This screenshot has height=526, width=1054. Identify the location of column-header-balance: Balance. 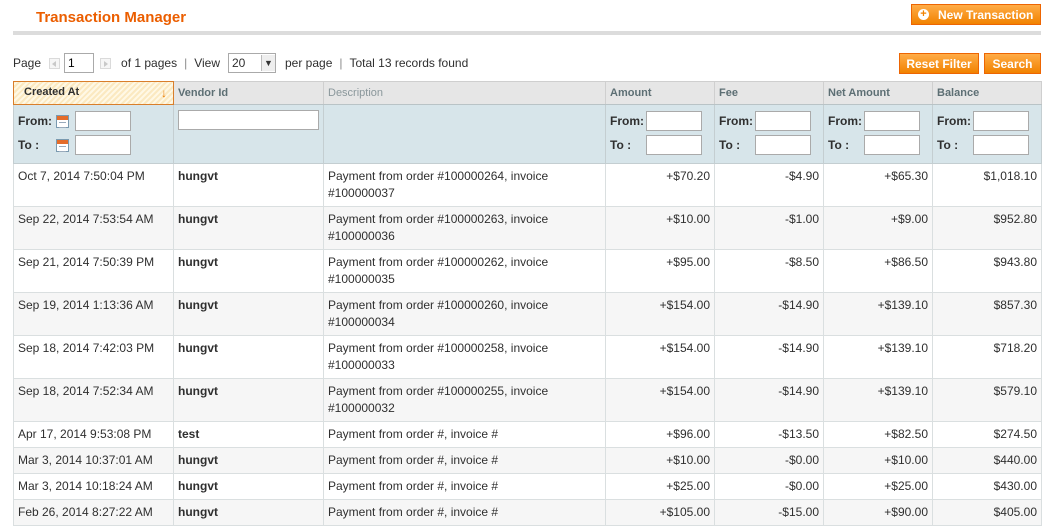
(987, 93).